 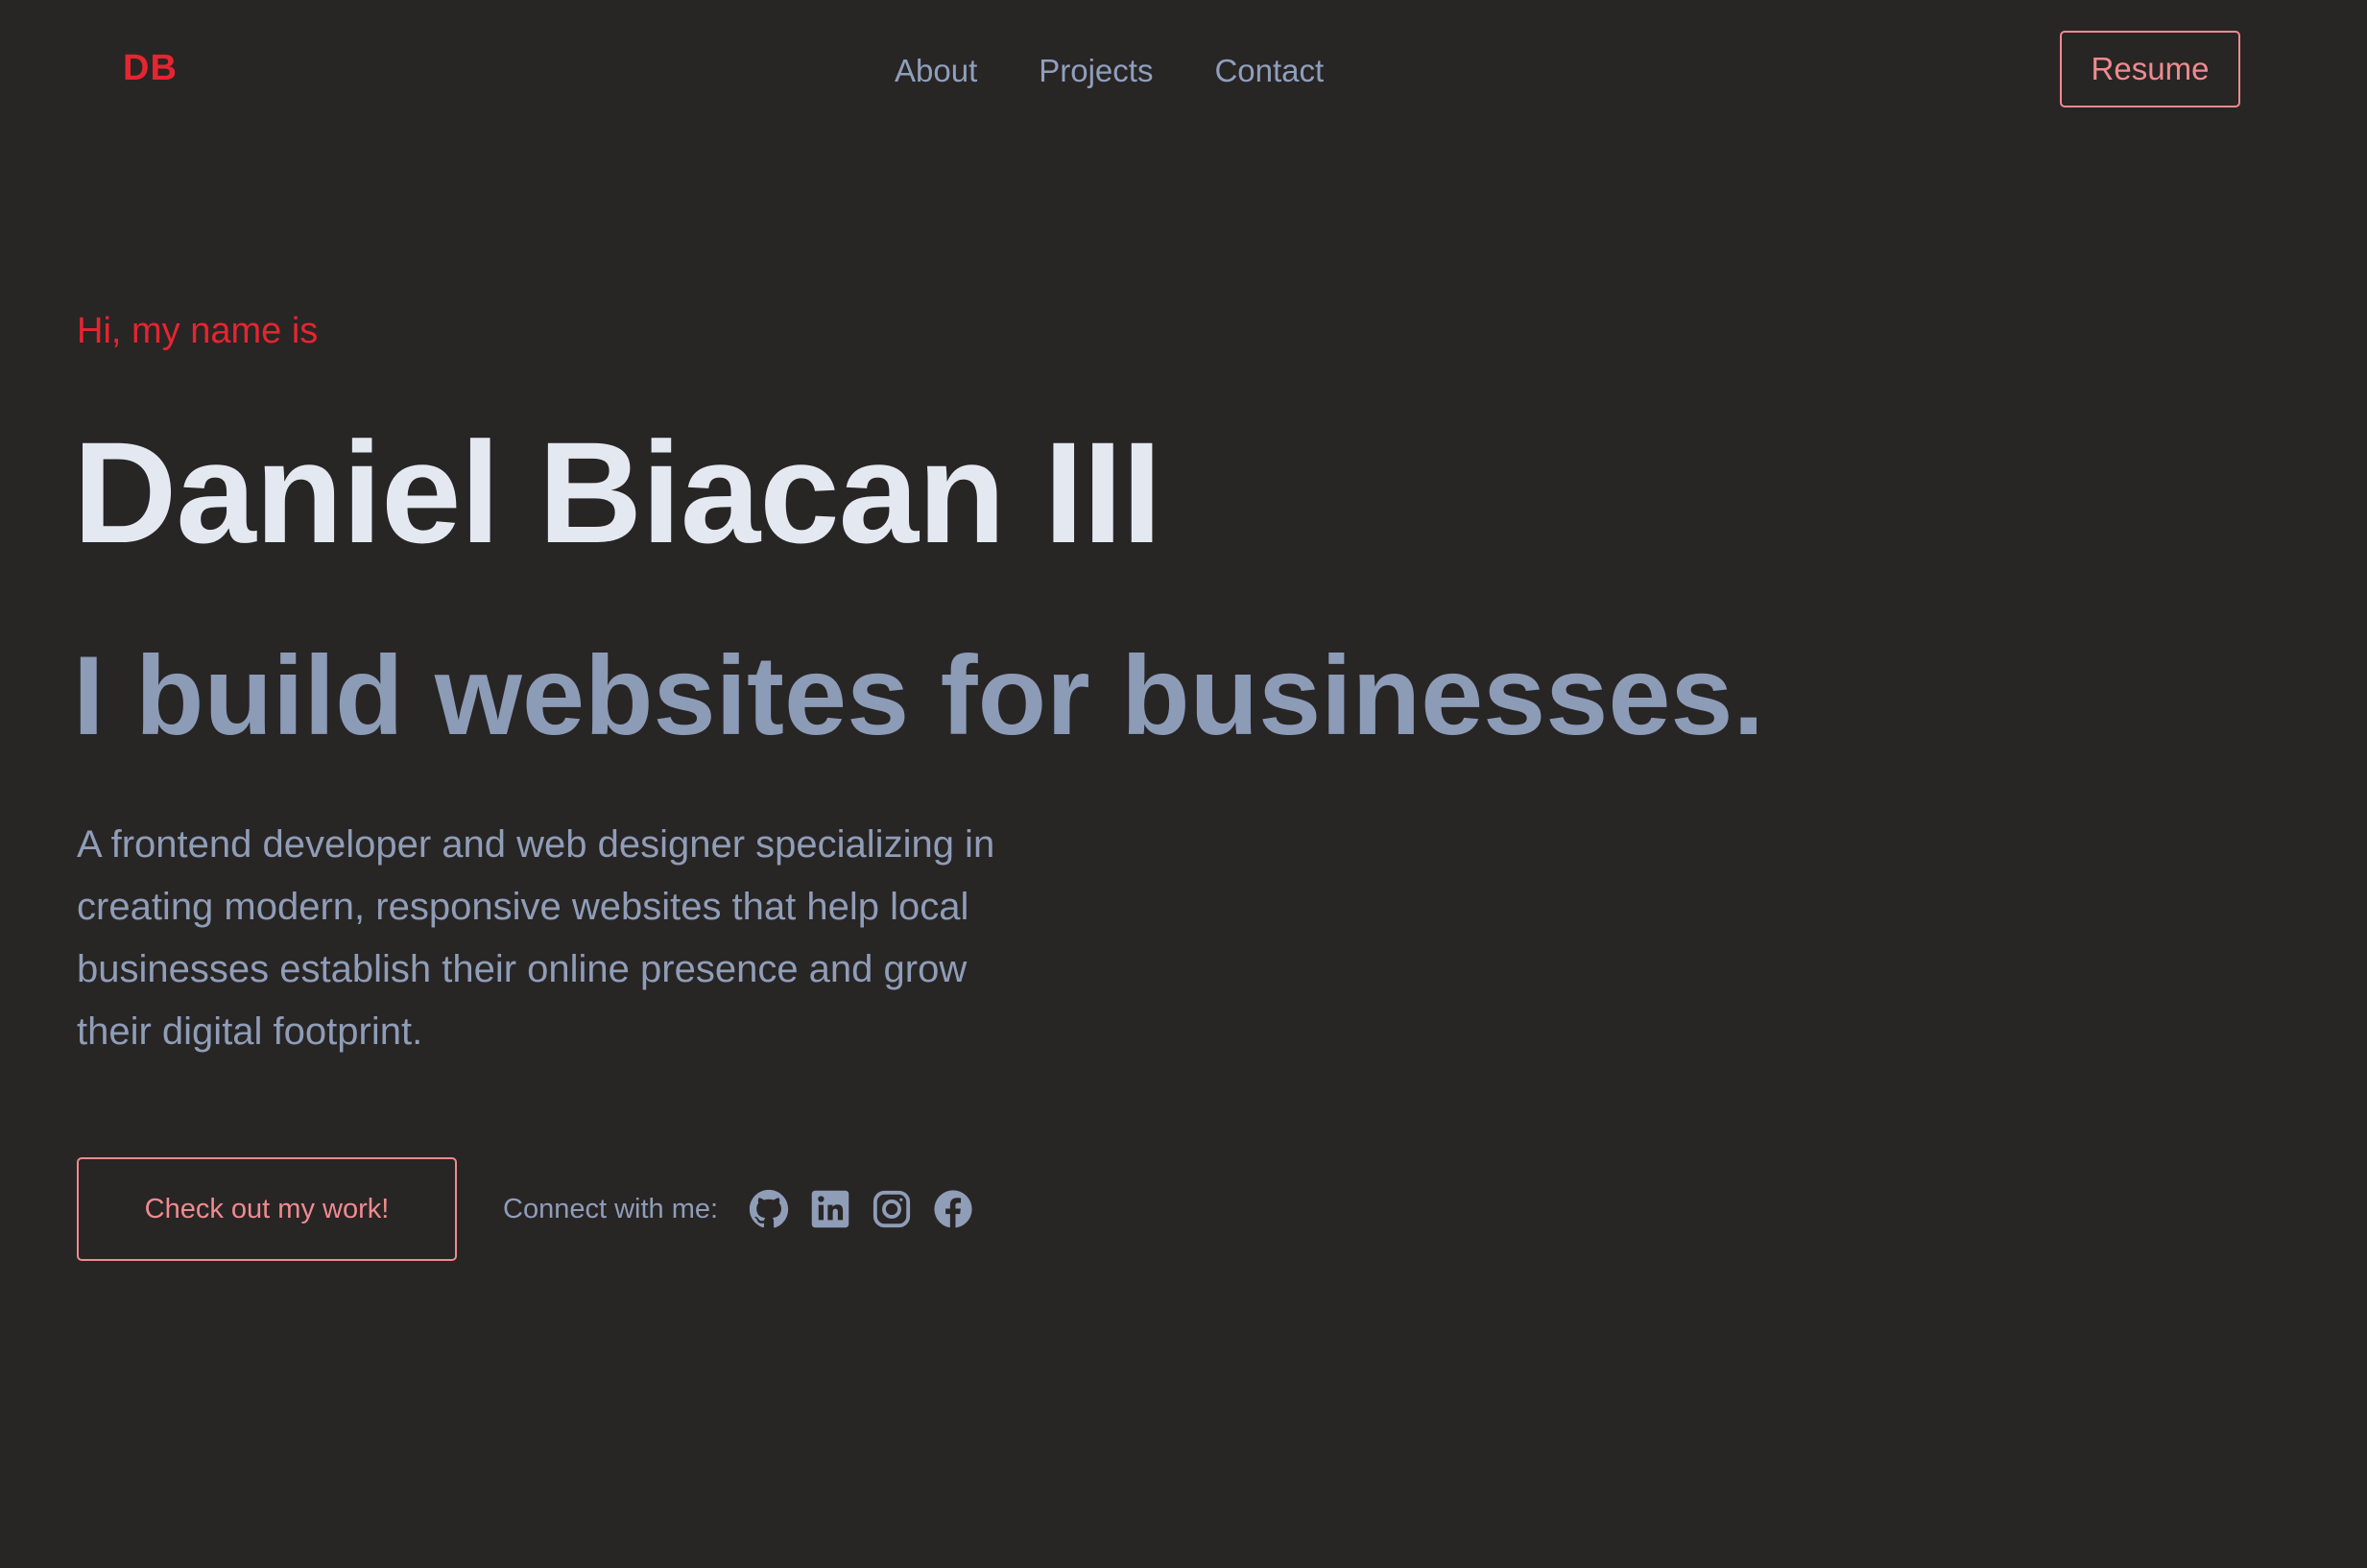 I want to click on greeting-text: Hi, my name is, so click(x=198, y=331).